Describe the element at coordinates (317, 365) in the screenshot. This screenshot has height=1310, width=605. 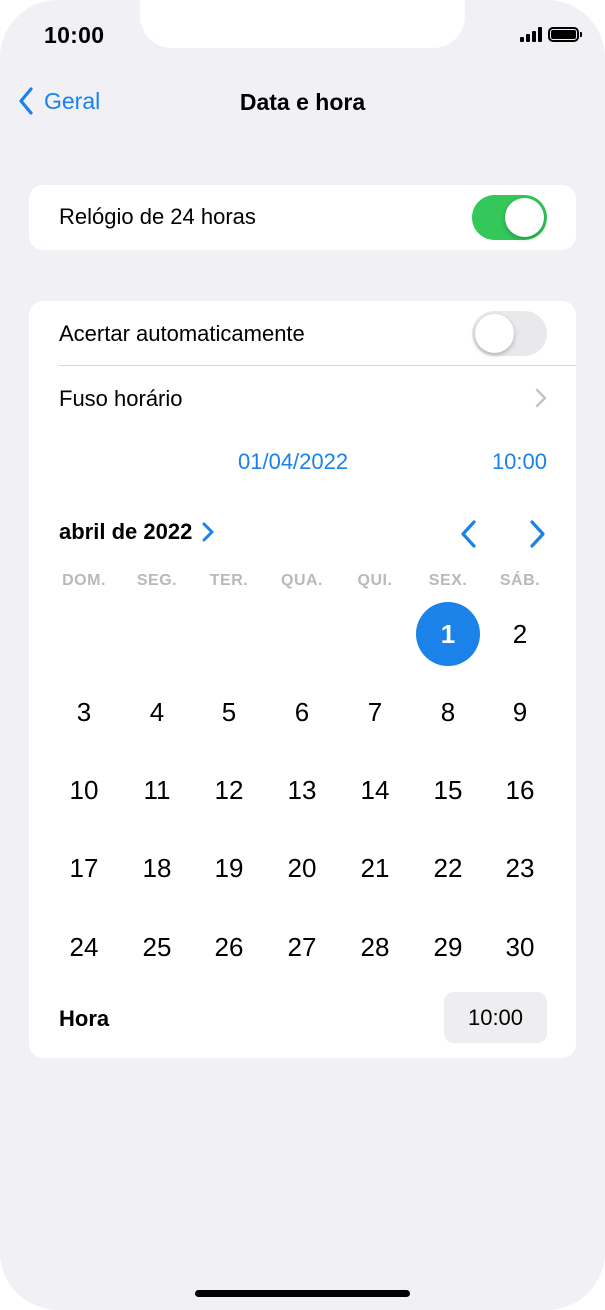
I see `divider` at that location.